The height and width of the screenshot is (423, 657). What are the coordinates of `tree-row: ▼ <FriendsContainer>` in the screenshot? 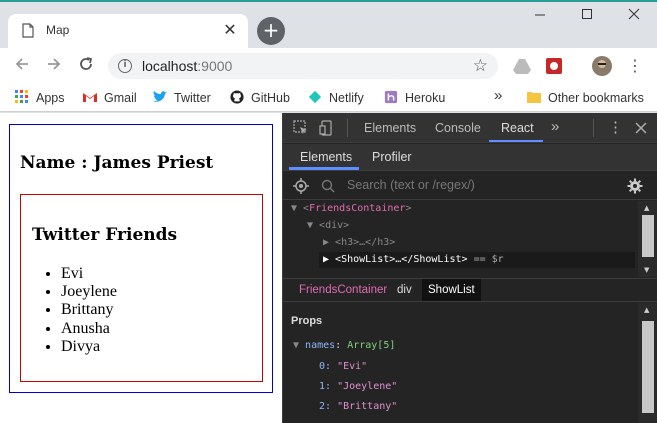 It's located at (351, 209).